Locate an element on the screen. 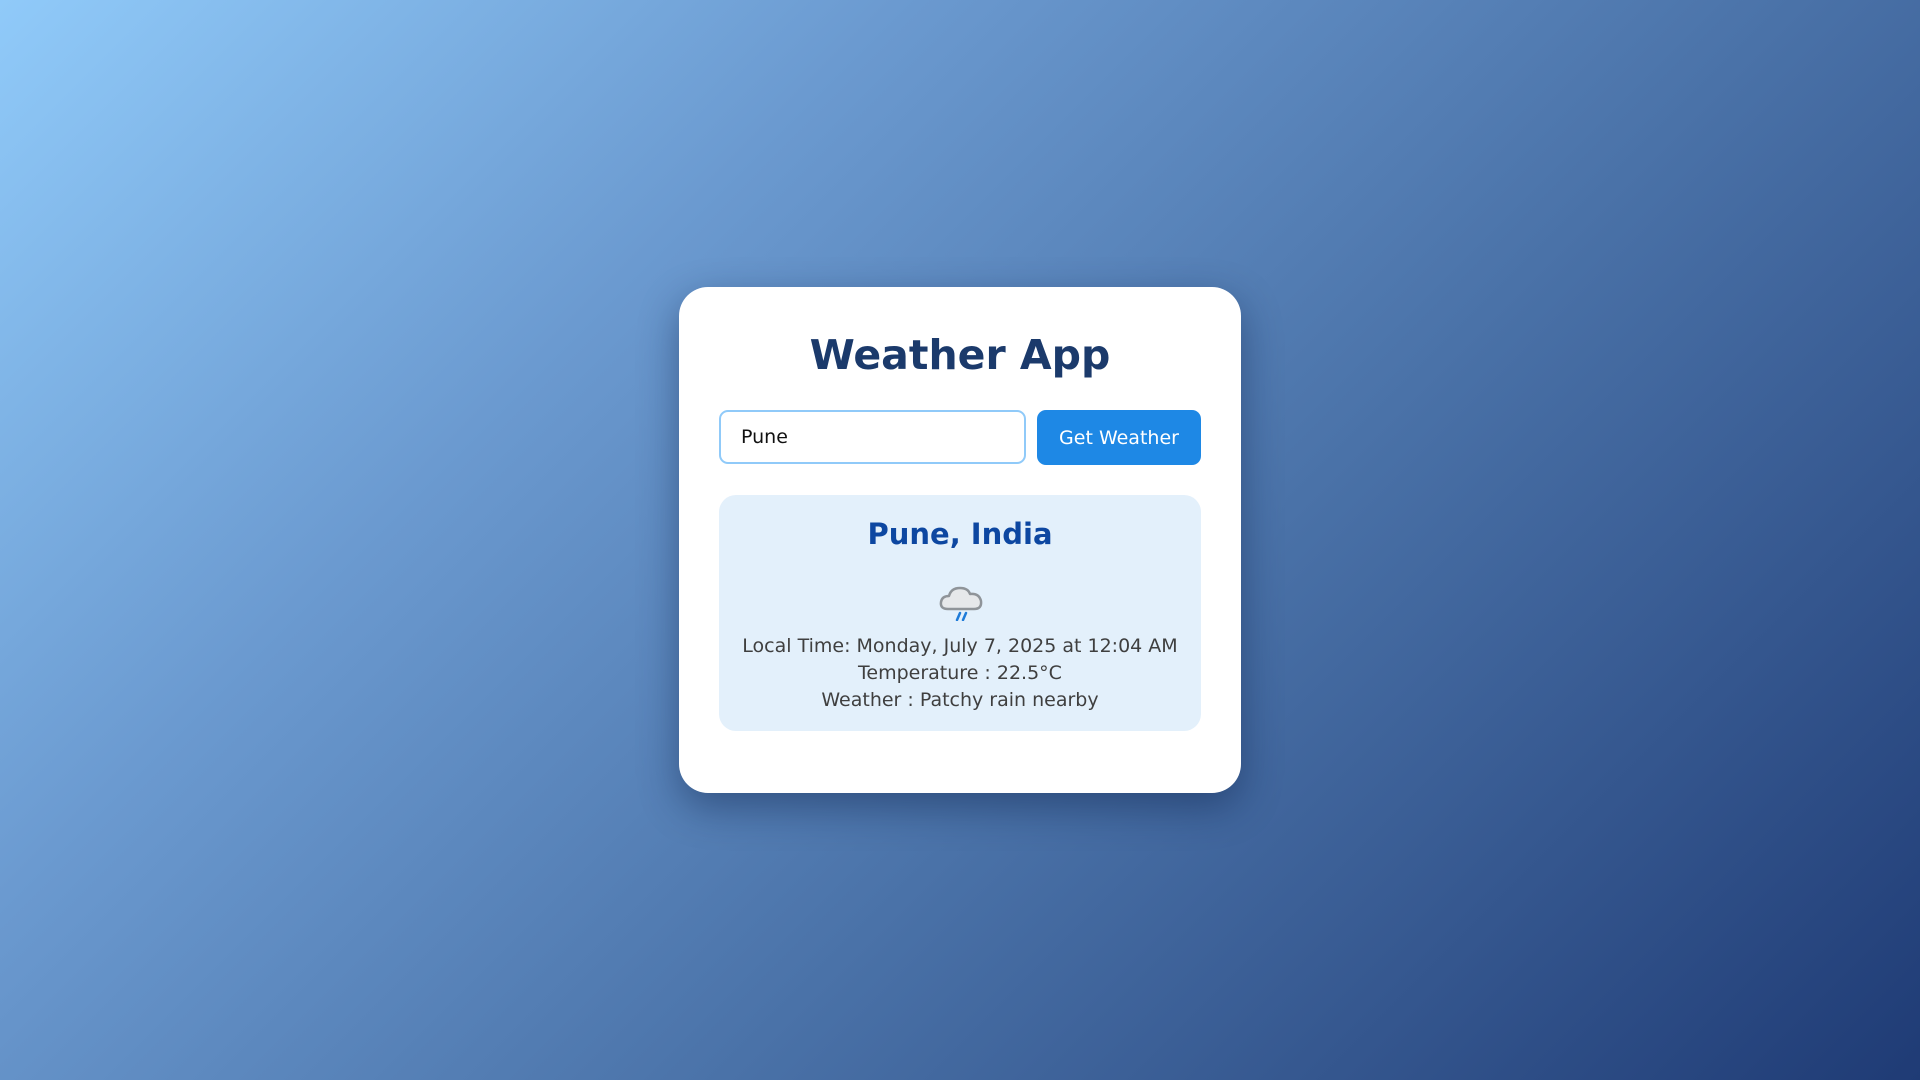 Image resolution: width=1920 pixels, height=1080 pixels. city-search-input is located at coordinates (872, 437).